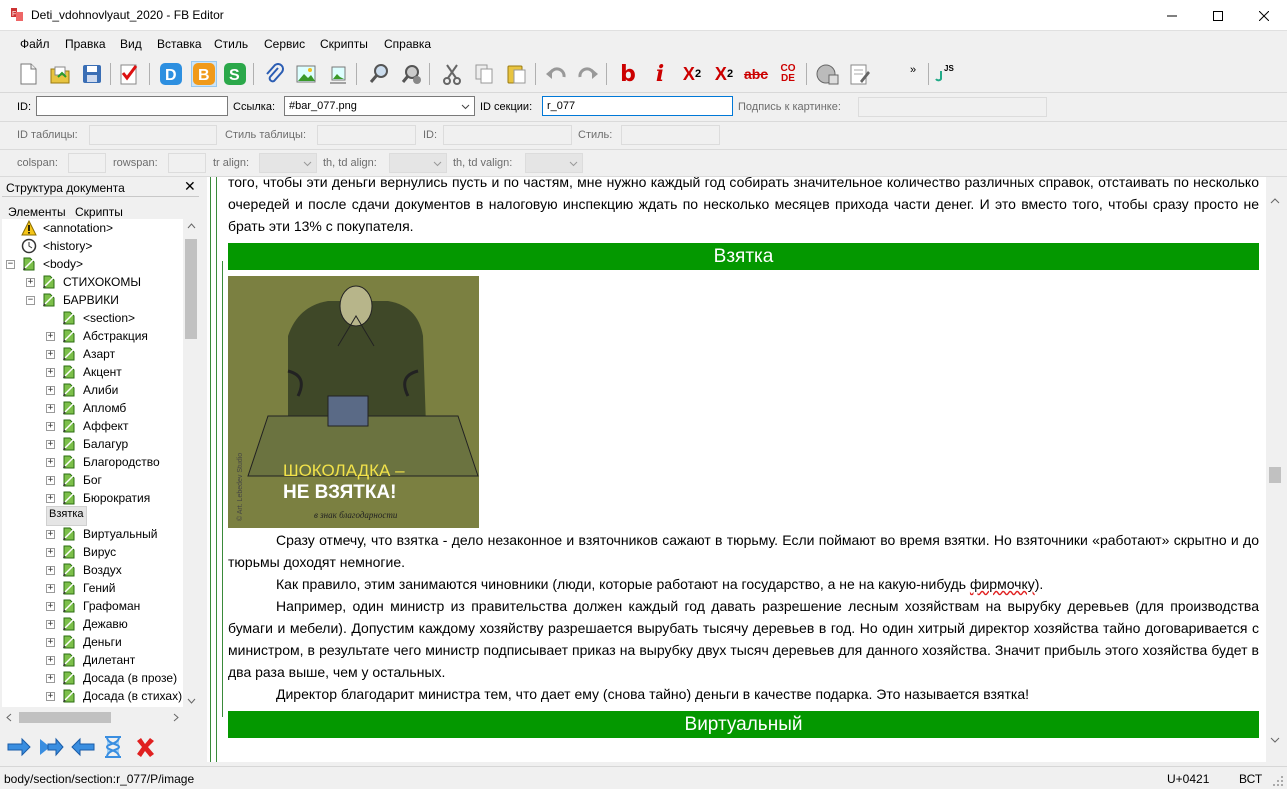  Describe the element at coordinates (952, 107) in the screenshot. I see `image-caption-input` at that location.